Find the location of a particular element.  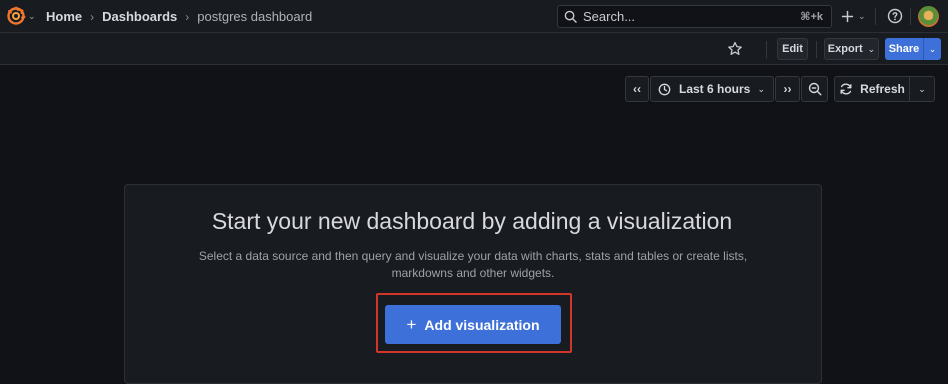

time-shift-back-button: ‹‹ is located at coordinates (637, 89).